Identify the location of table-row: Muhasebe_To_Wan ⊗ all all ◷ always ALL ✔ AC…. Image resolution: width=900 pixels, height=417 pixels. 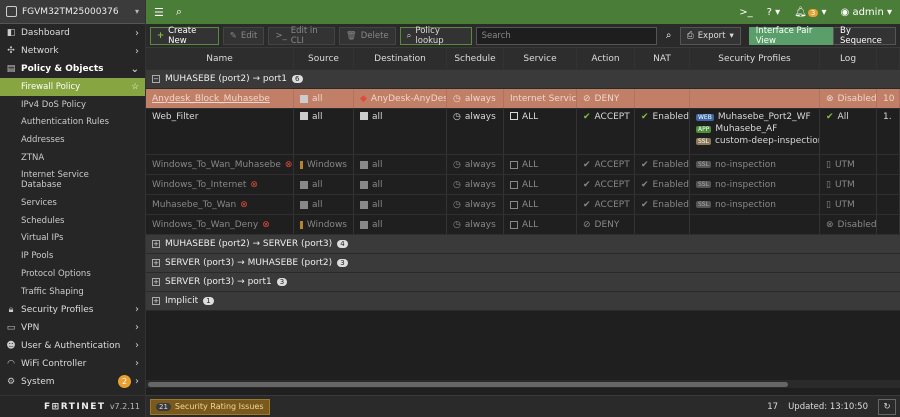
(523, 205).